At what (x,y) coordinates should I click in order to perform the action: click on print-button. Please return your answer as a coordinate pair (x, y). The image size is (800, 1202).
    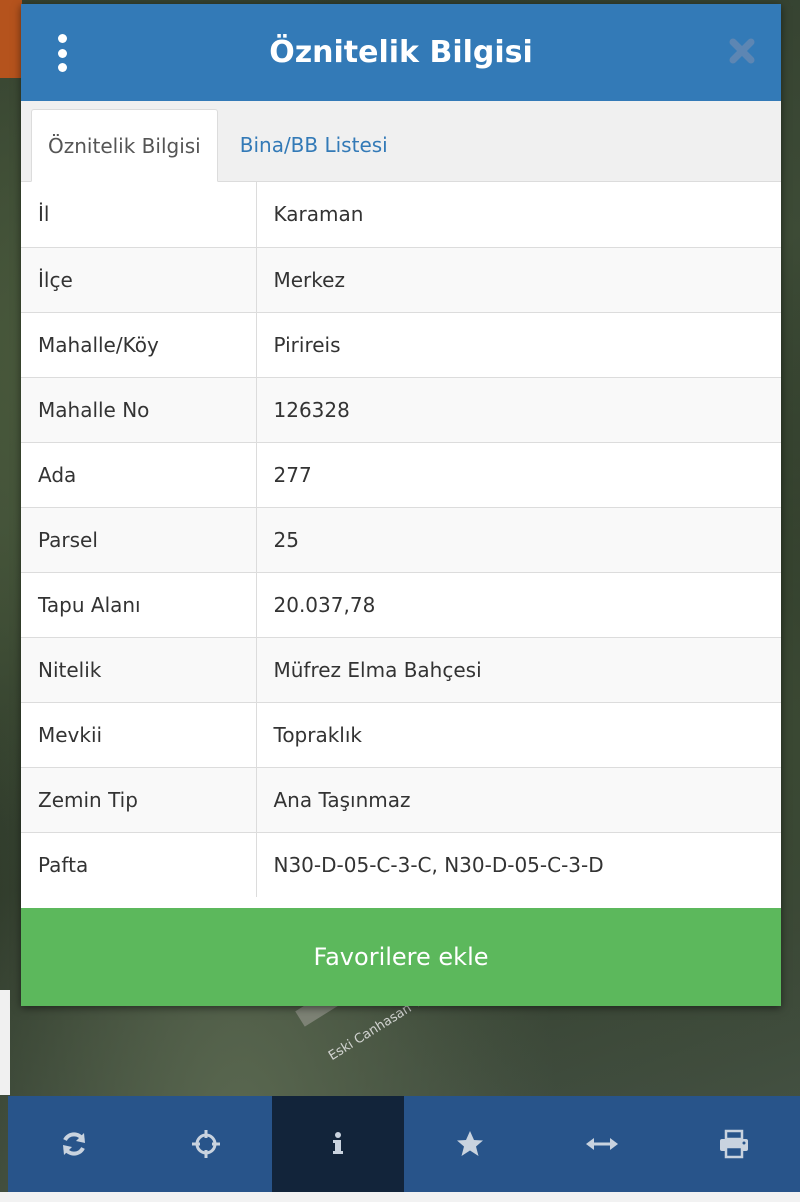
    Looking at the image, I should click on (734, 1144).